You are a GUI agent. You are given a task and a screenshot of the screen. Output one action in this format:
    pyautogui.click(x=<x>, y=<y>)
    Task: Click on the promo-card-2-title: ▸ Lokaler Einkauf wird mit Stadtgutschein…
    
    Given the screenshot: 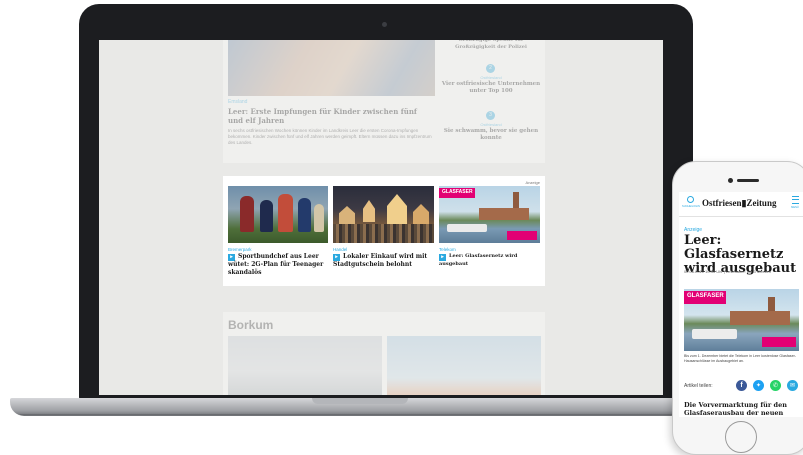 What is the action you would take?
    pyautogui.click(x=383, y=261)
    